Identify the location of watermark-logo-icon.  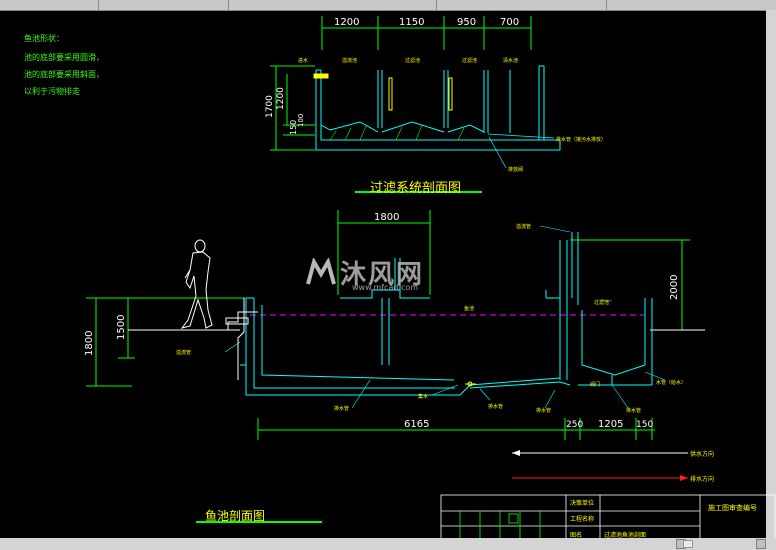
(321, 271).